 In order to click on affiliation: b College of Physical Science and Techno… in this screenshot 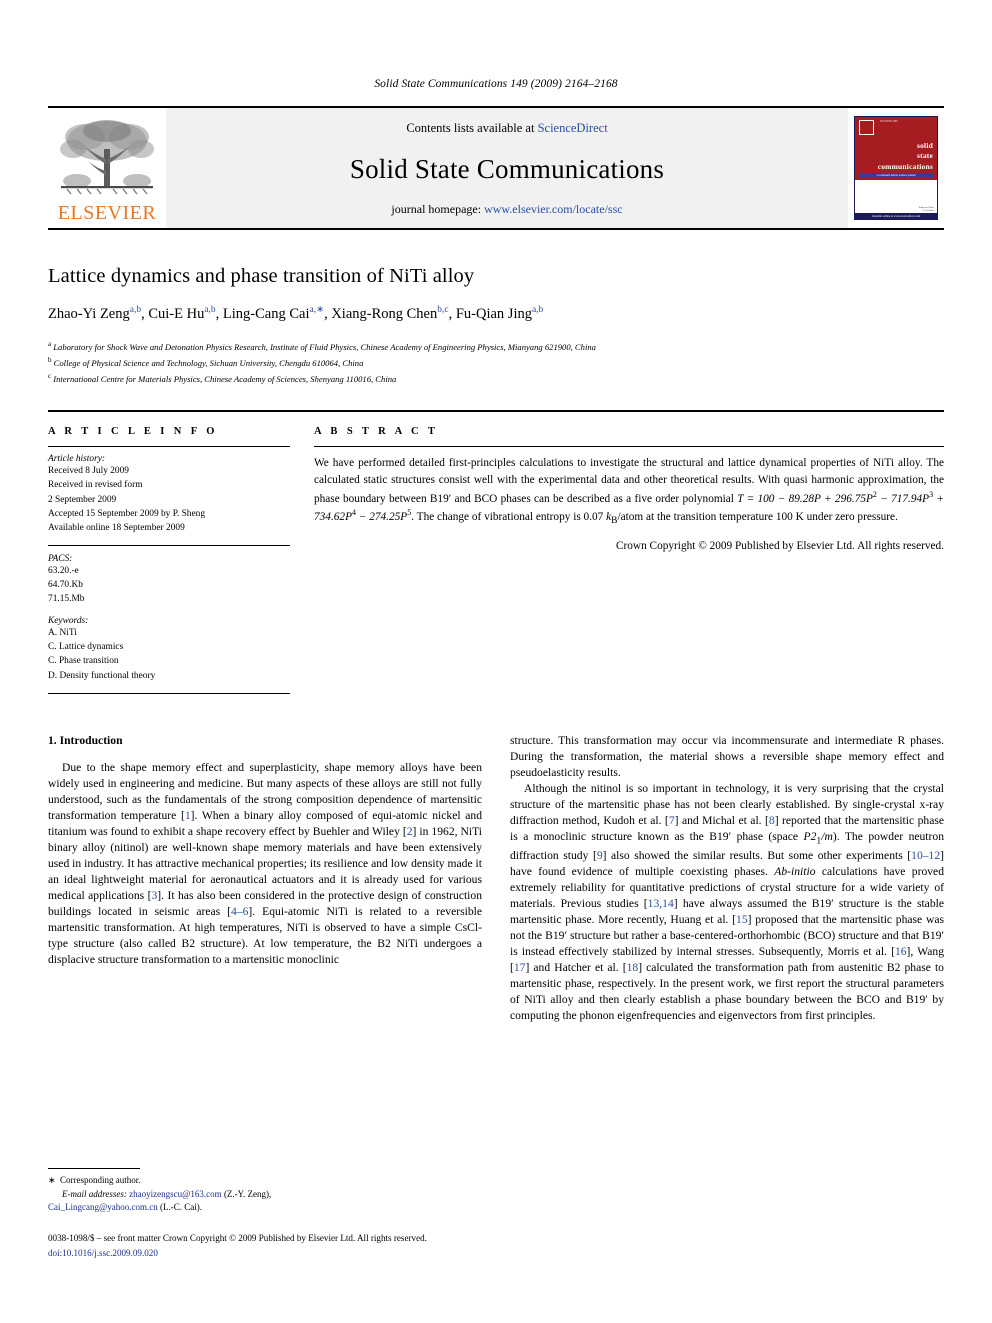, I will do `click(496, 363)`.